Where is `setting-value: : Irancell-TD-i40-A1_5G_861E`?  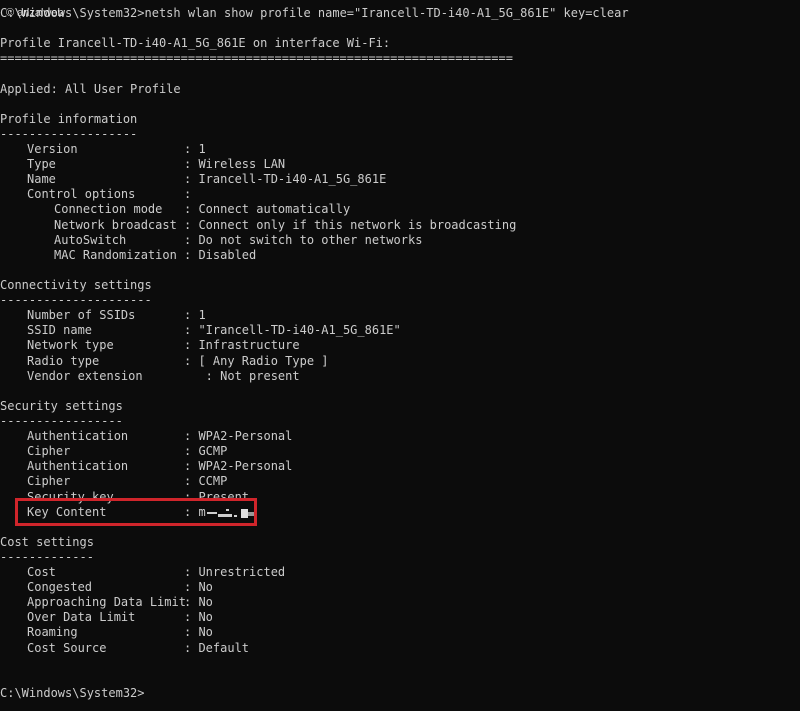
setting-value: : Irancell-TD-i40-A1_5G_861E is located at coordinates (285, 179).